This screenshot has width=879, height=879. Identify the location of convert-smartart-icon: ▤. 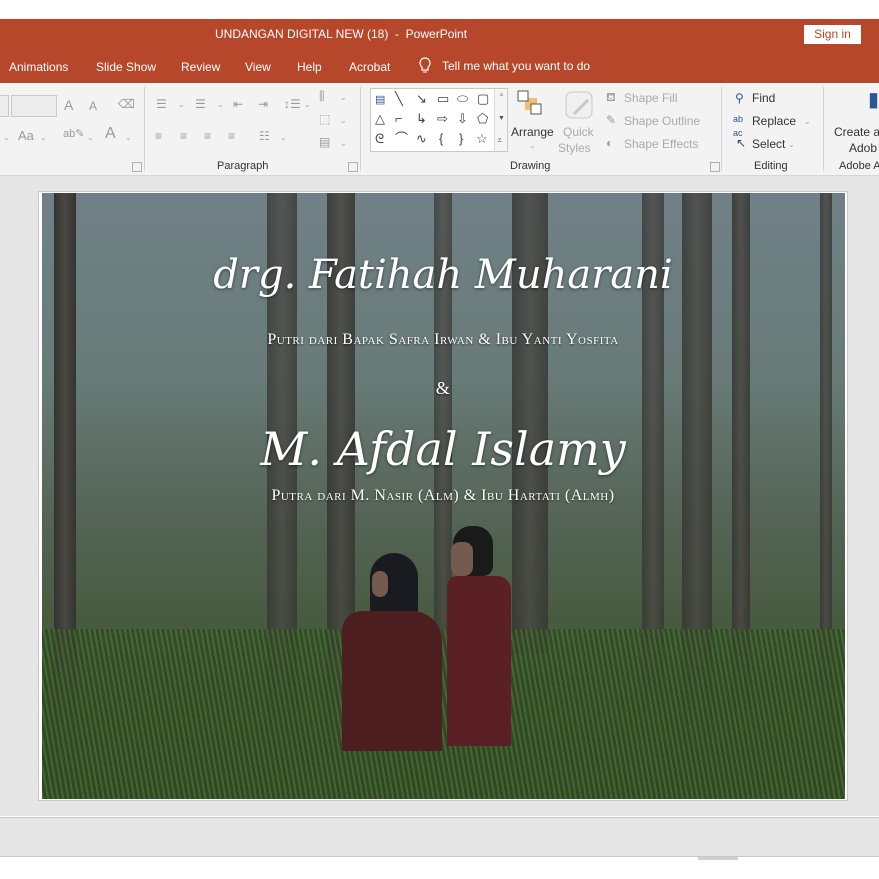
(324, 142).